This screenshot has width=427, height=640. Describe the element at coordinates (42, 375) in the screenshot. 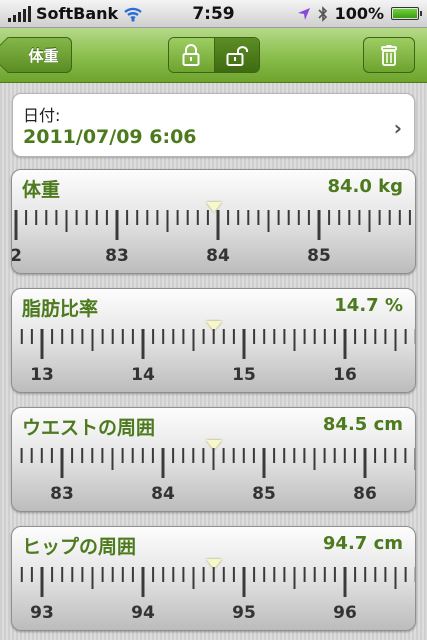

I see `tick-label: 13` at that location.